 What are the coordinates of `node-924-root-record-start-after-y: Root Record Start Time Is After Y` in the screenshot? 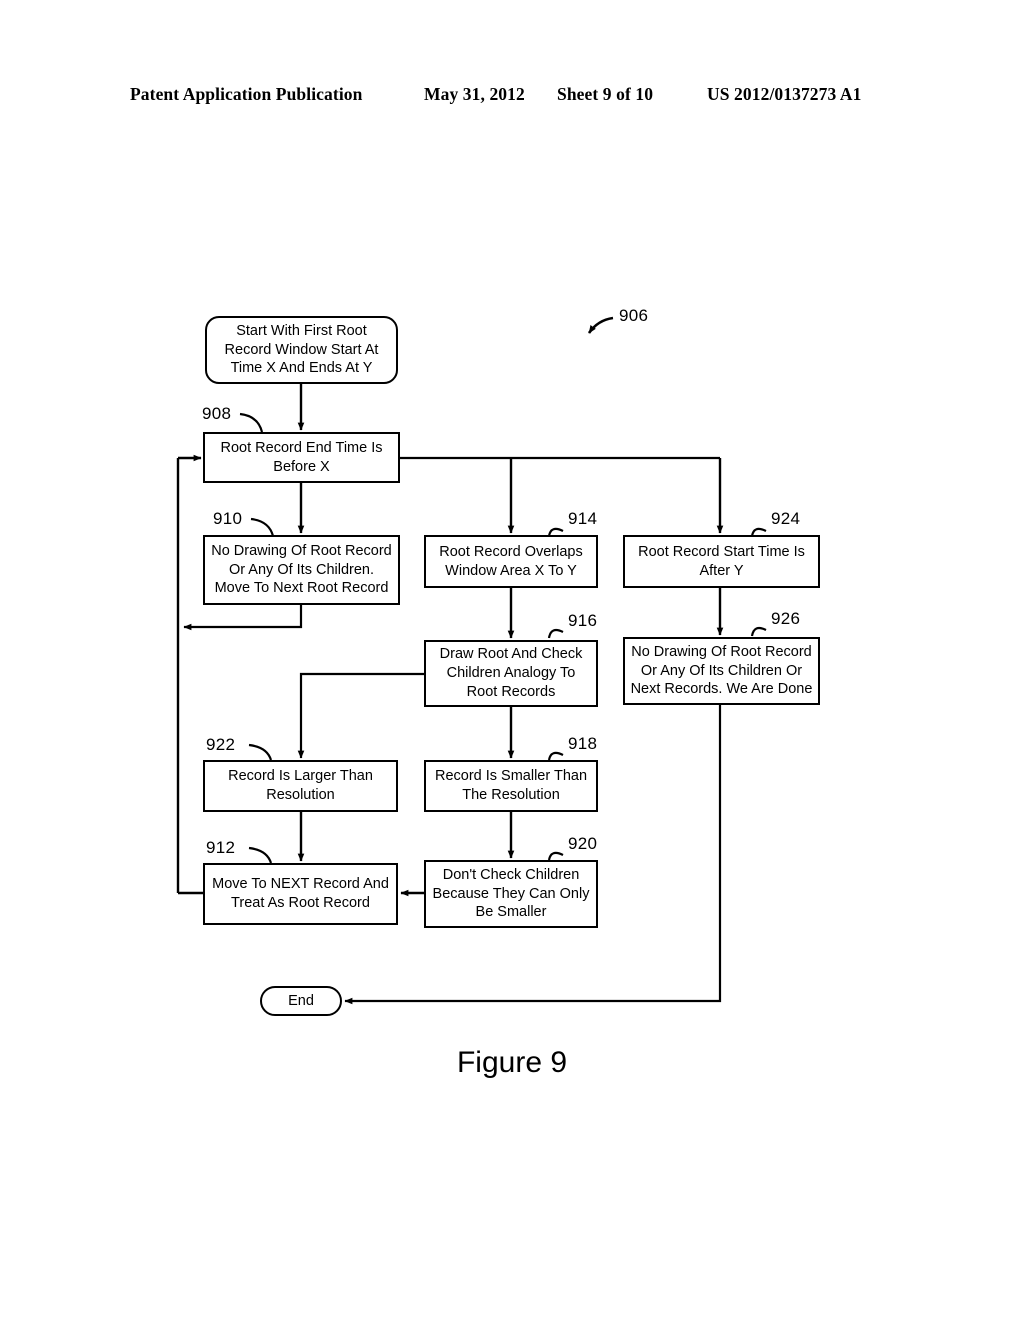 It's located at (721, 561).